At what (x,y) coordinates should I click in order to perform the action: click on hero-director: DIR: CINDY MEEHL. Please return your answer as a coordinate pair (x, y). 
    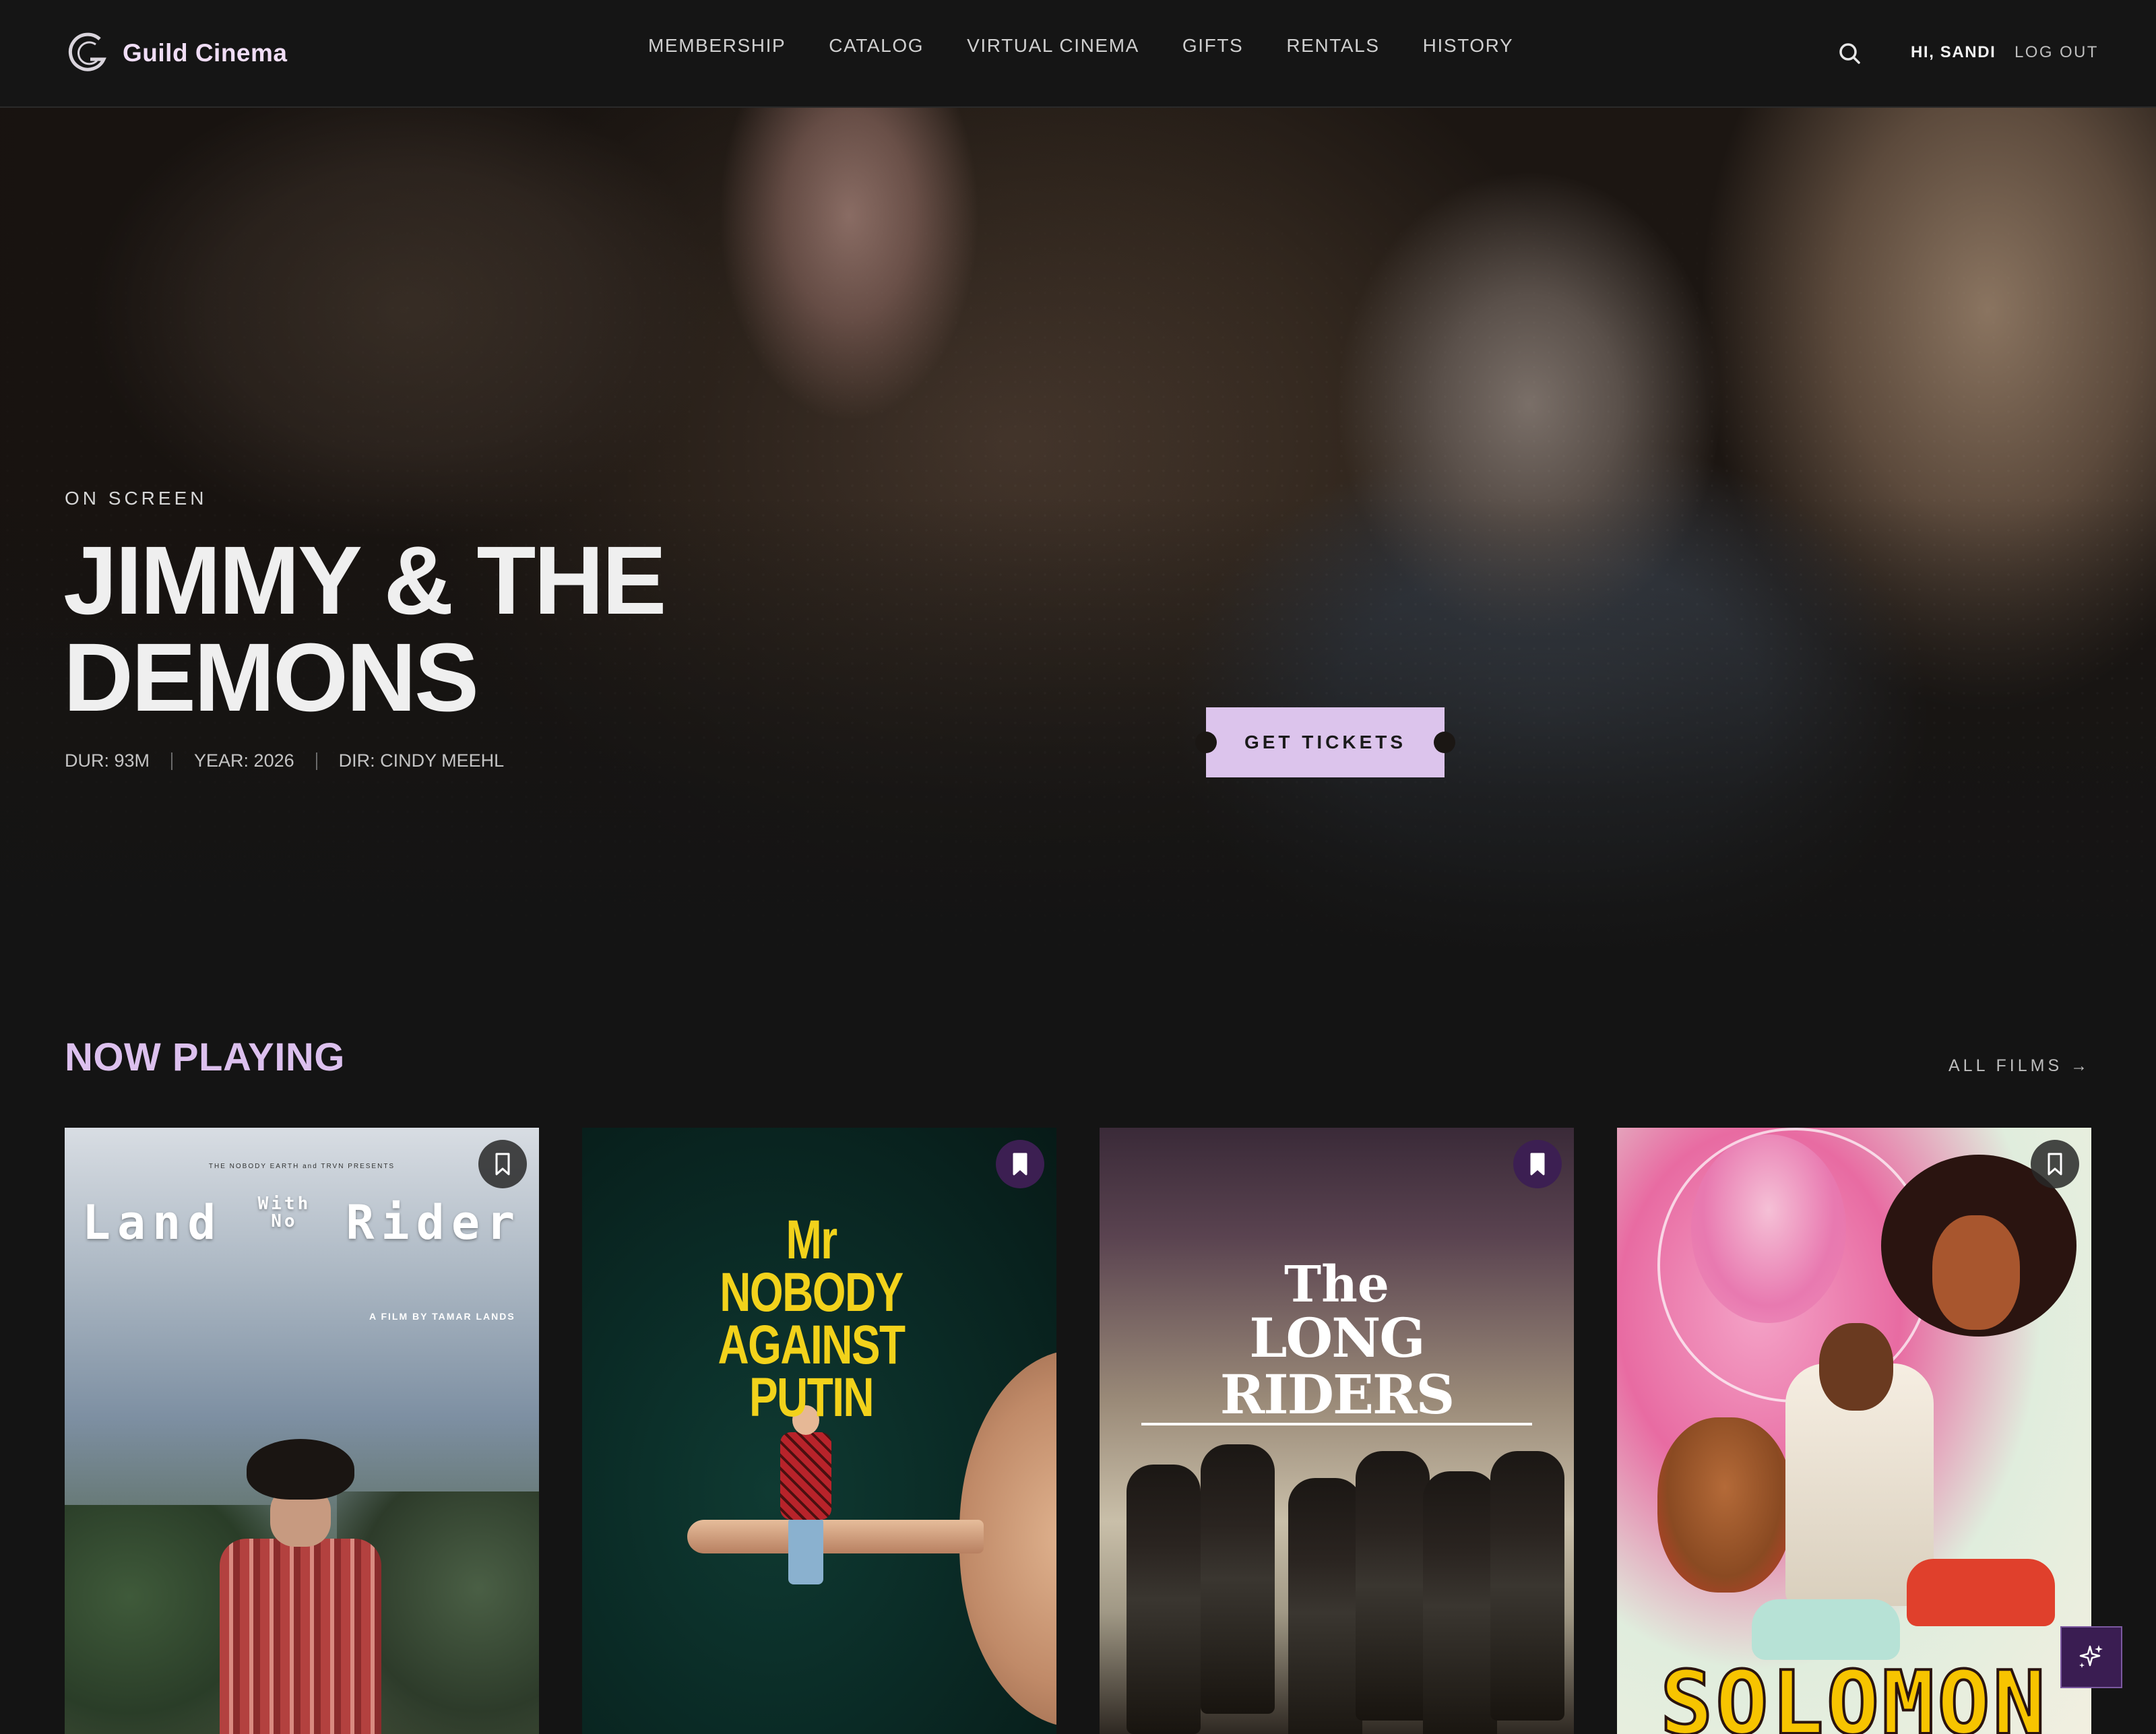
    Looking at the image, I should click on (421, 760).